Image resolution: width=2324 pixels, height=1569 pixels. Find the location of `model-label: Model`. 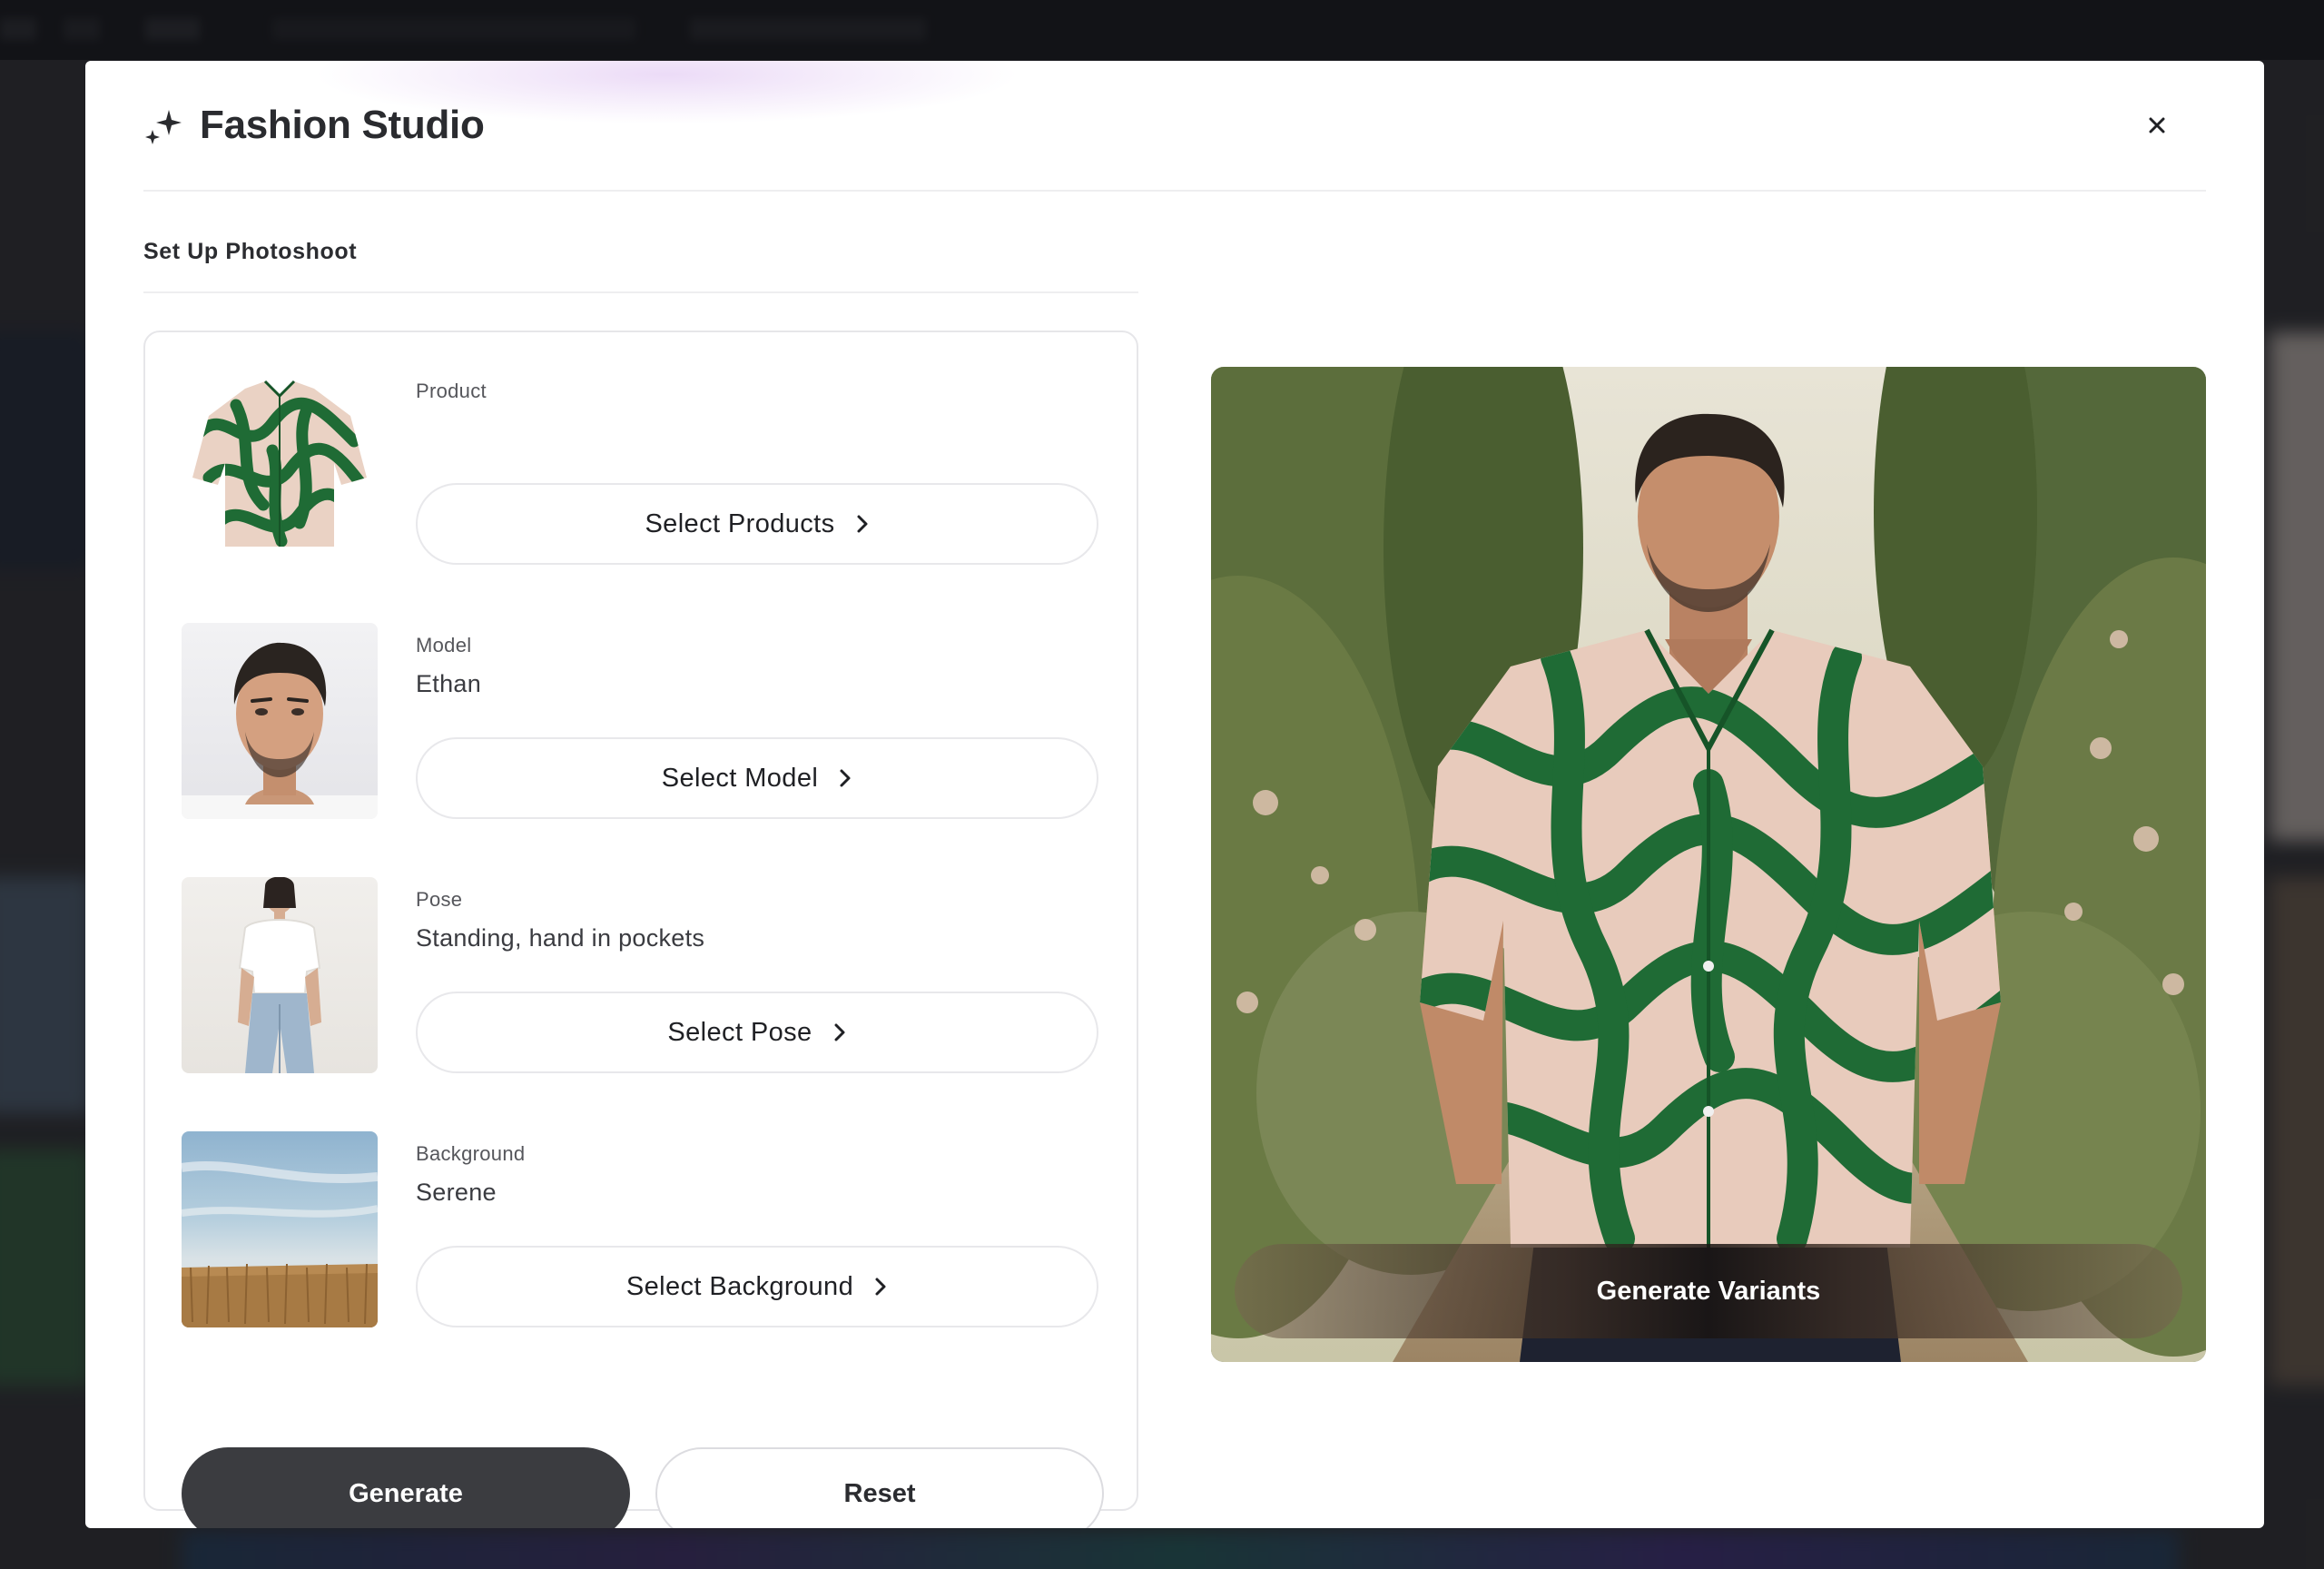

model-label: Model is located at coordinates (444, 645).